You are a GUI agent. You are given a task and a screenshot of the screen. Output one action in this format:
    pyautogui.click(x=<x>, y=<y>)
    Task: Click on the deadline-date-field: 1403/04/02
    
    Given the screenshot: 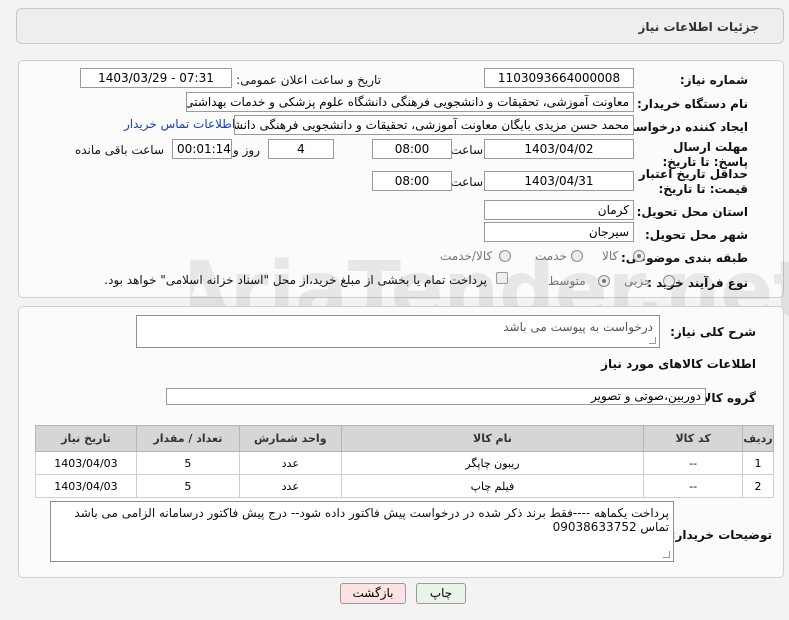 What is the action you would take?
    pyautogui.click(x=559, y=149)
    